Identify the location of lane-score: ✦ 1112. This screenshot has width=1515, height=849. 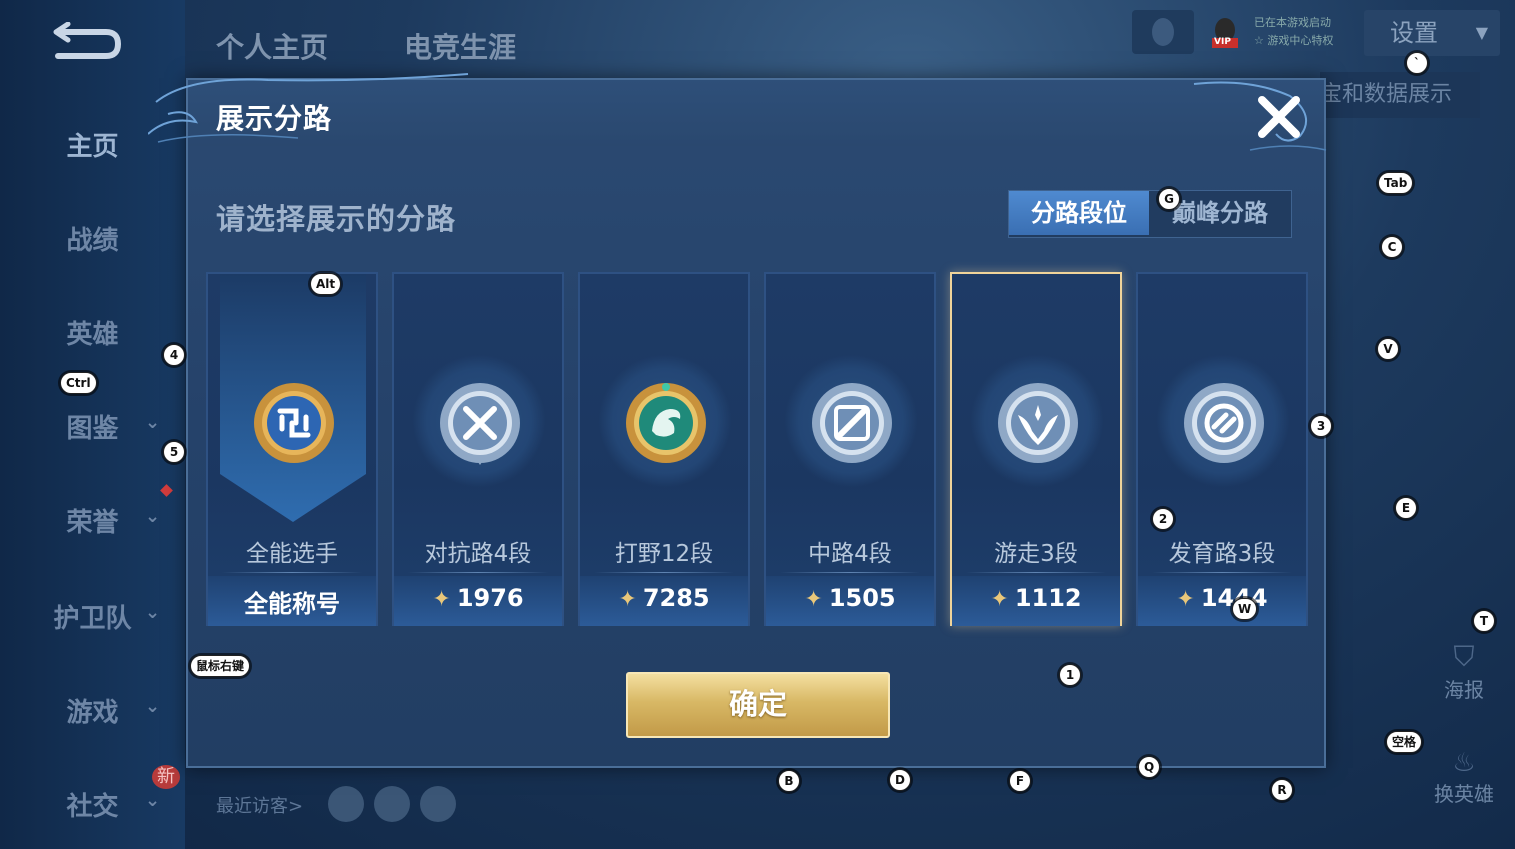
(1036, 598).